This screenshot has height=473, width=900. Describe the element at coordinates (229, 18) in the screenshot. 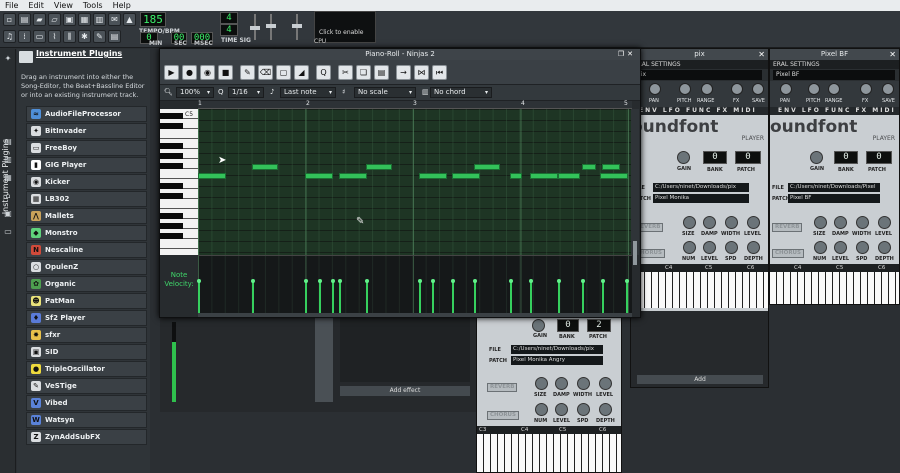

I see `timesig-numerator: 4` at that location.